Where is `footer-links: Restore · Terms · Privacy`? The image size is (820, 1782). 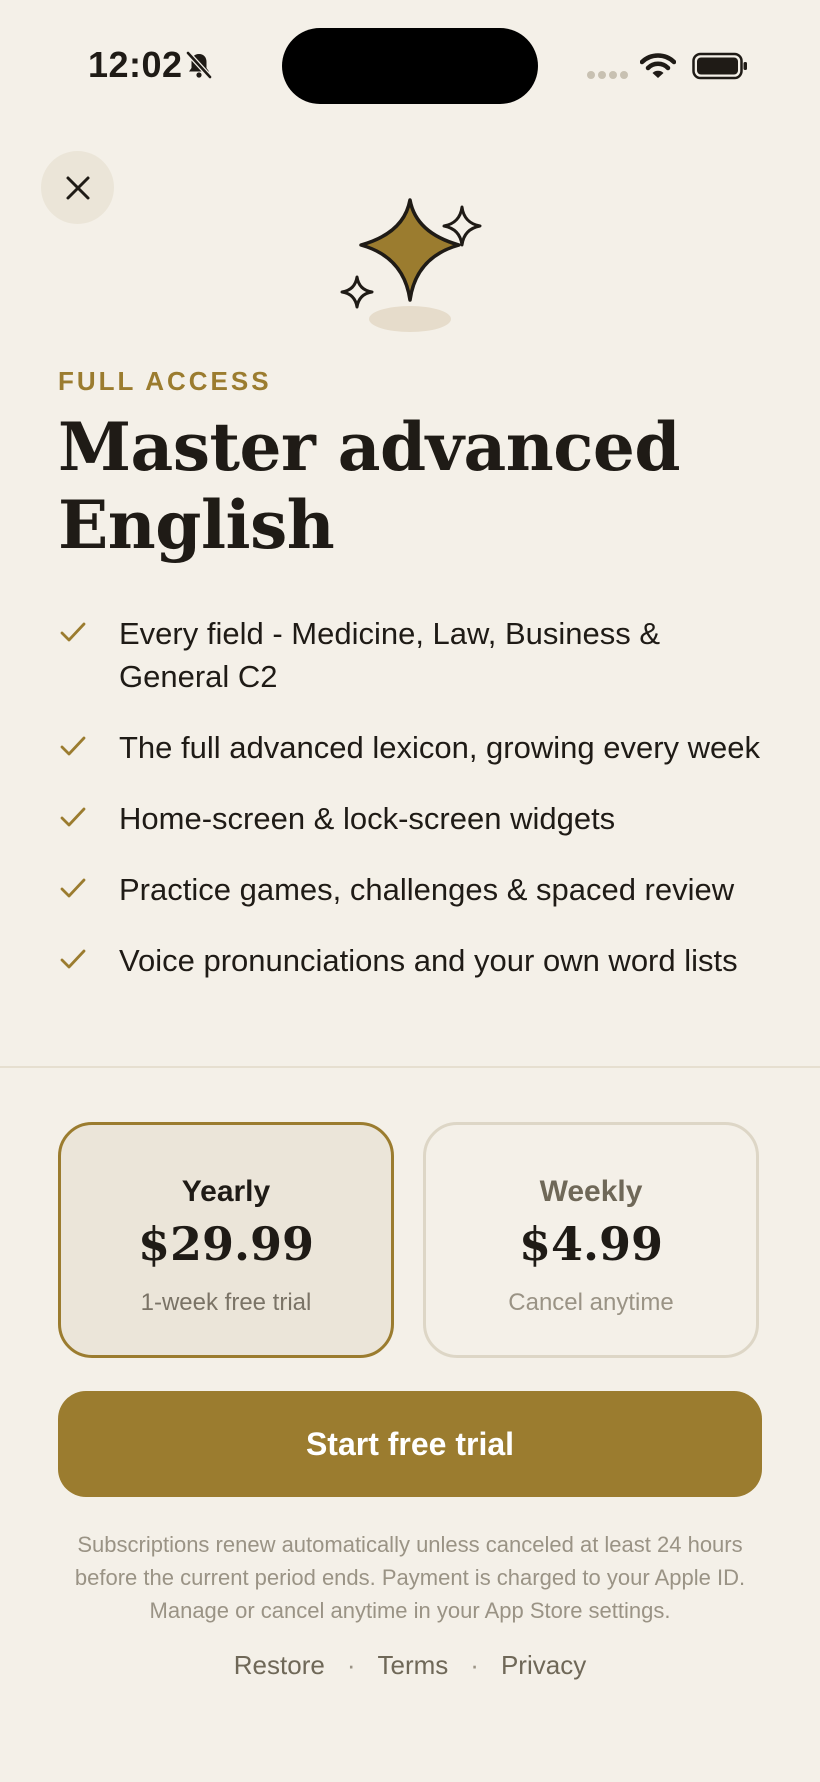
footer-links: Restore · Terms · Privacy is located at coordinates (410, 1665).